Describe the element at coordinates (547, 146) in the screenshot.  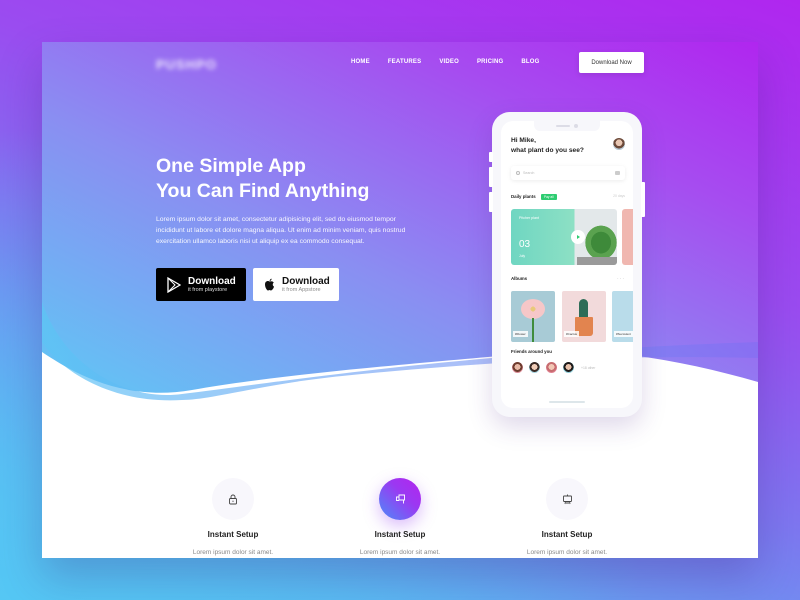
I see `app-greeting: Hi Mike, what plant do you see?` at that location.